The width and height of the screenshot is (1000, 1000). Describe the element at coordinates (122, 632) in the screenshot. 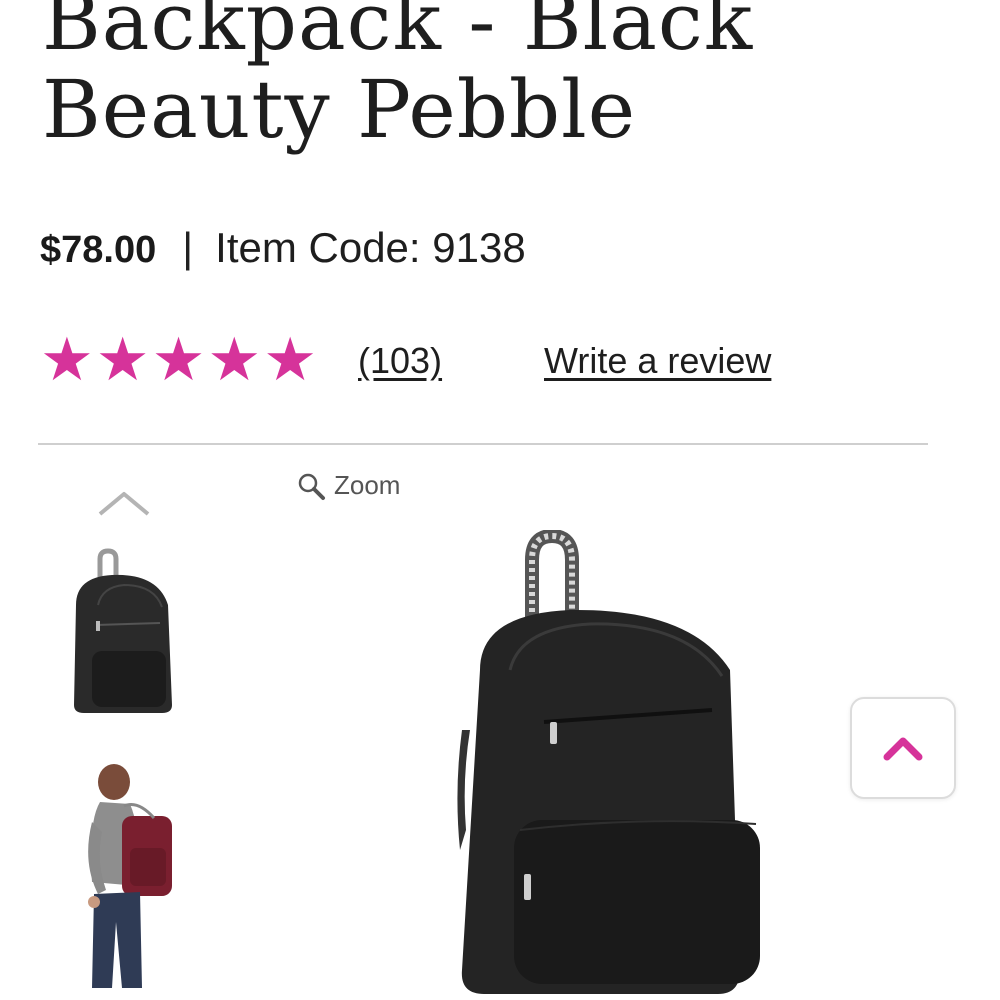

I see `thumbnail-backpack-black` at that location.